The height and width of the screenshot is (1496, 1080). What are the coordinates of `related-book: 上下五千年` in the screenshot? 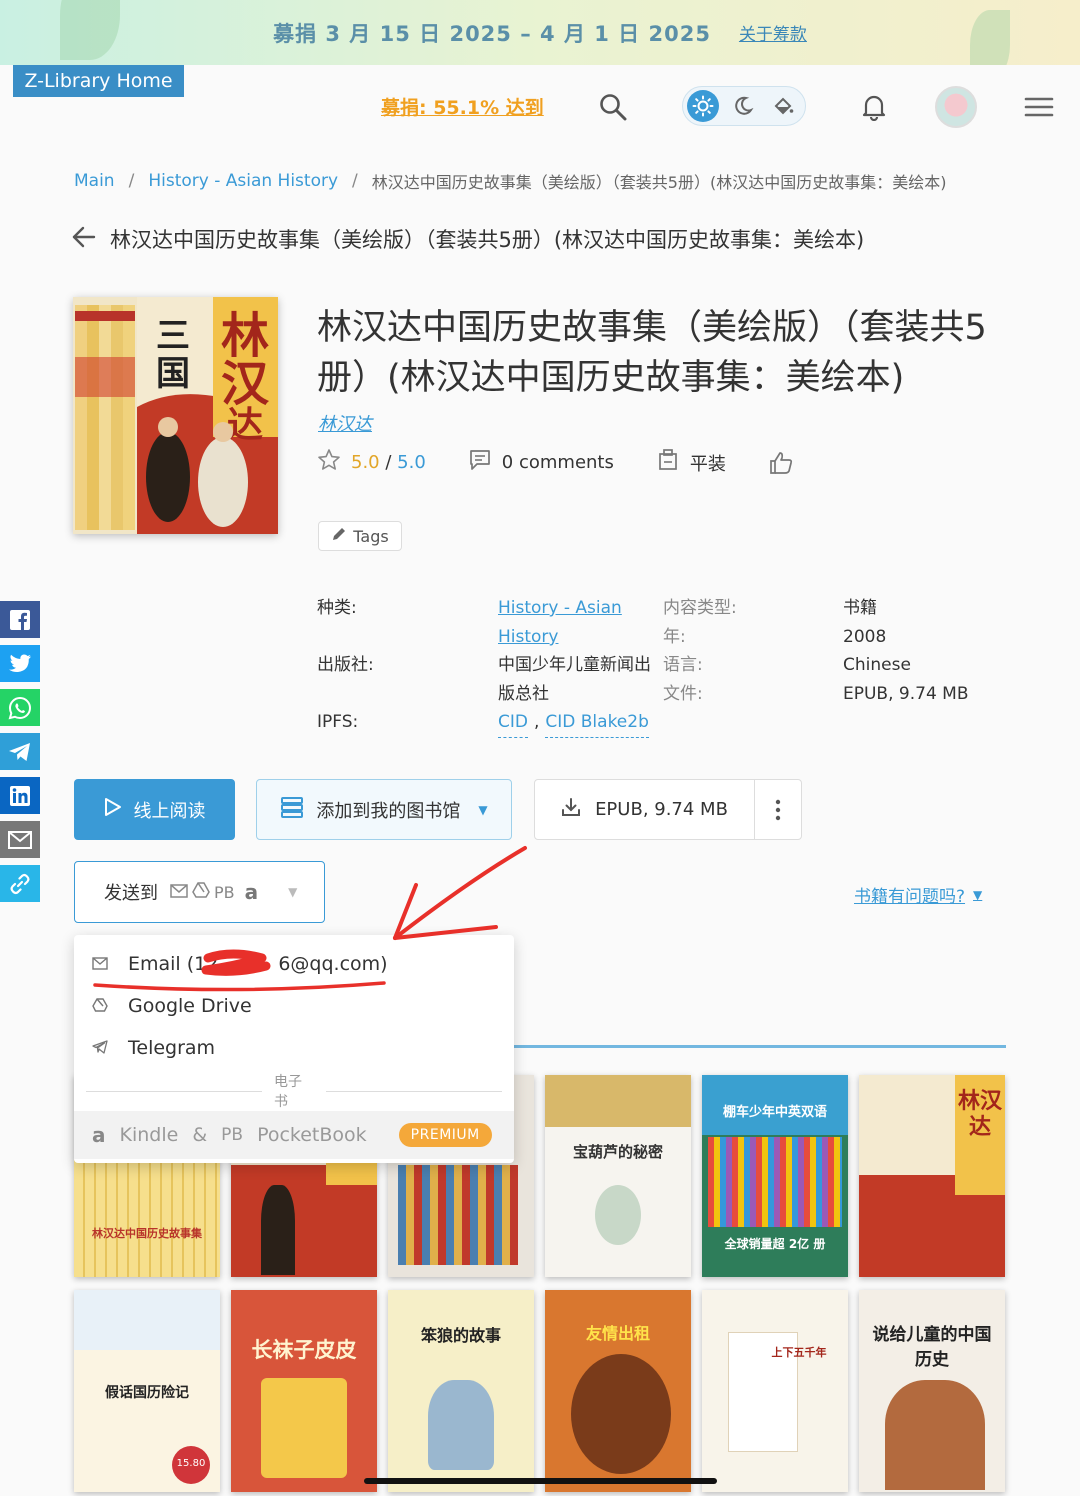 It's located at (775, 1391).